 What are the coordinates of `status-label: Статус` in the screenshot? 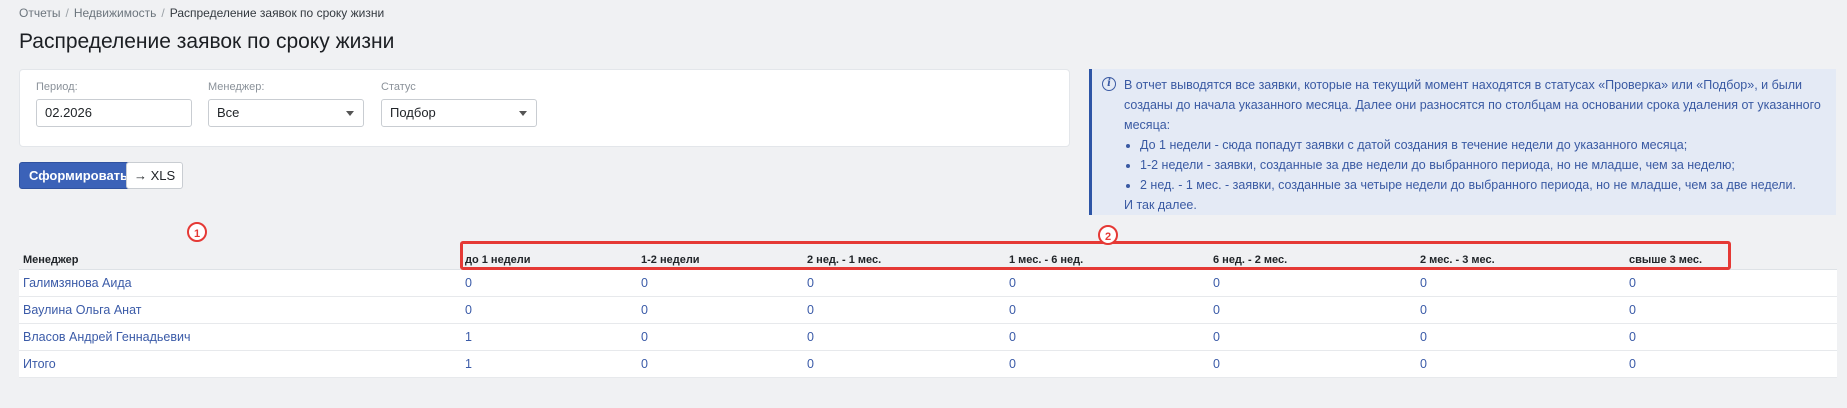 It's located at (398, 87).